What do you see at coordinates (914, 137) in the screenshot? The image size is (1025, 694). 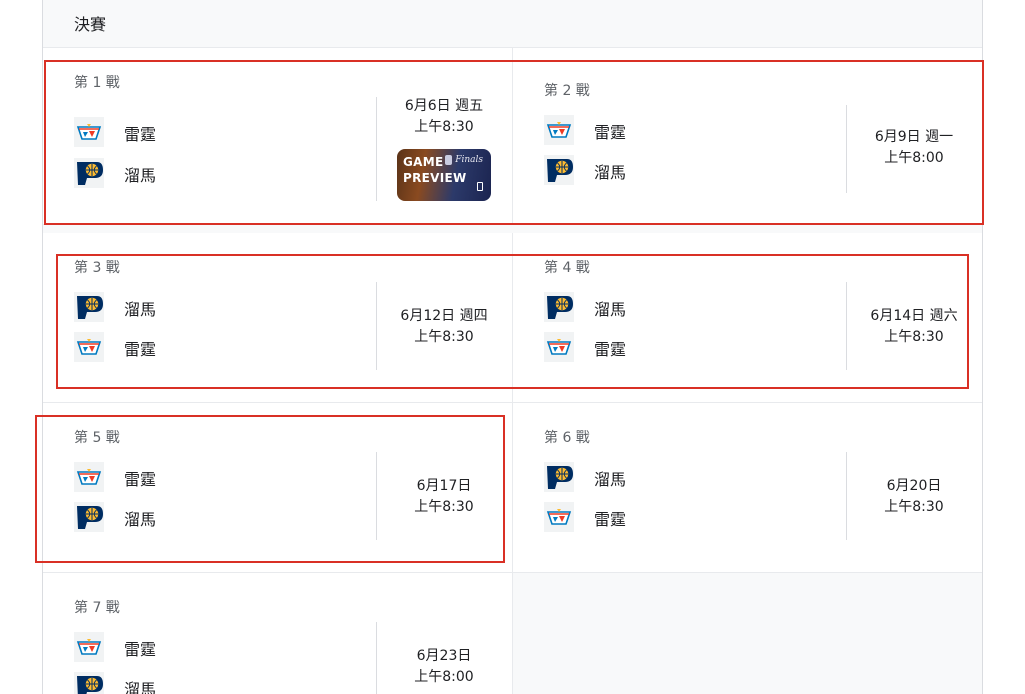 I see `game-date: 6月9日 週一` at bounding box center [914, 137].